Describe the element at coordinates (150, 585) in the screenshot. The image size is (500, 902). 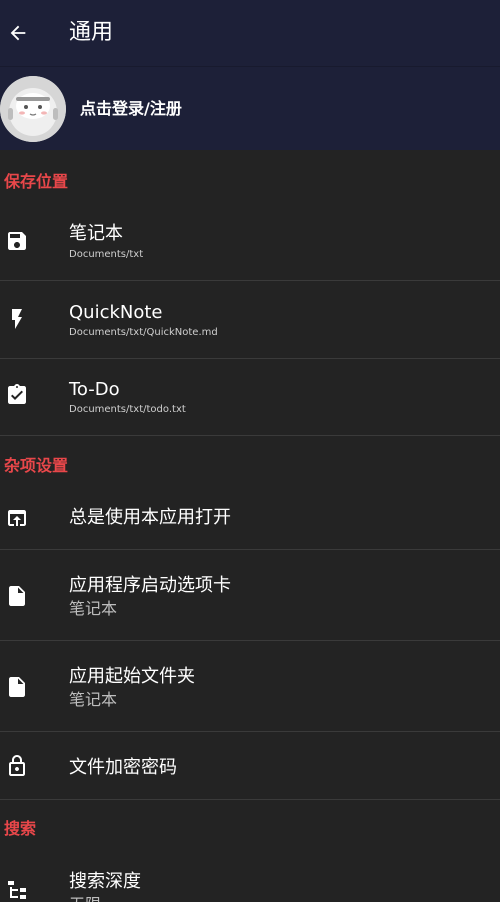
I see `setting-title: 应用程序启动选项卡` at that location.